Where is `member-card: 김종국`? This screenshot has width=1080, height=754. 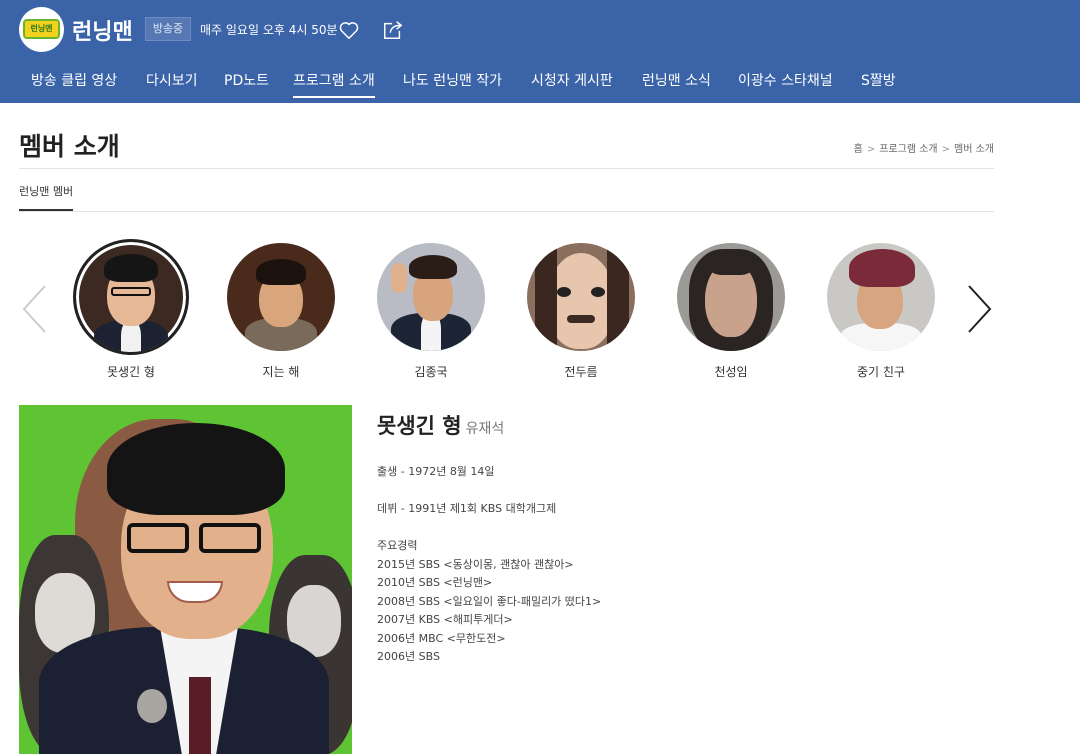
member-card: 김종국 is located at coordinates (431, 311).